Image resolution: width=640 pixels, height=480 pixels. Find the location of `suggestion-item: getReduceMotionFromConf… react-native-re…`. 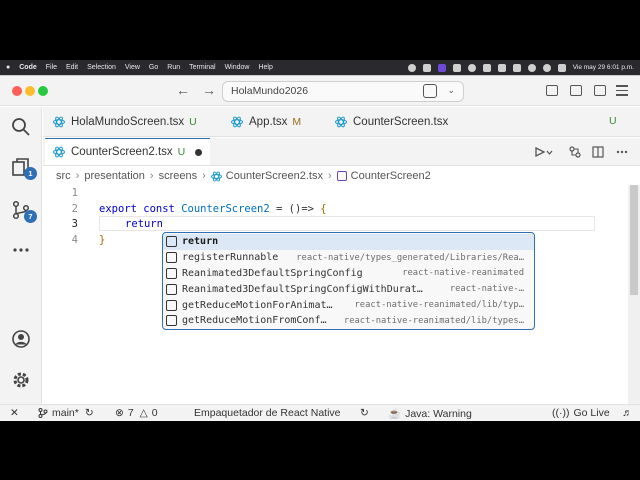

suggestion-item: getReduceMotionFromConf… react-native-re… is located at coordinates (348, 321).